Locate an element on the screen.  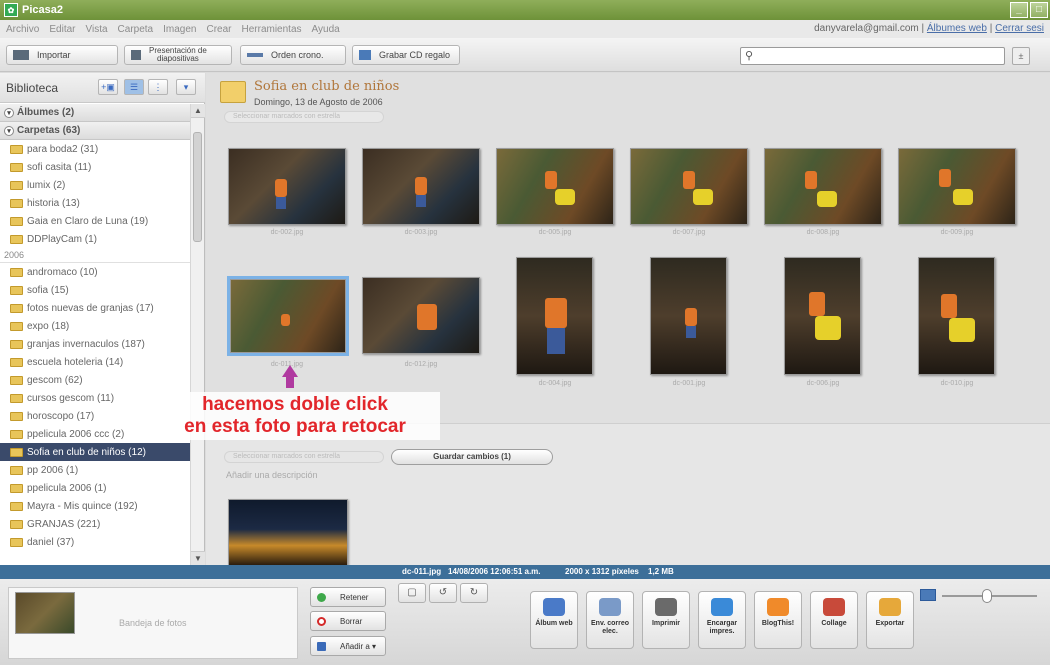
scroll-down-arrow-icon: ▼ is located at coordinates (198, 558).